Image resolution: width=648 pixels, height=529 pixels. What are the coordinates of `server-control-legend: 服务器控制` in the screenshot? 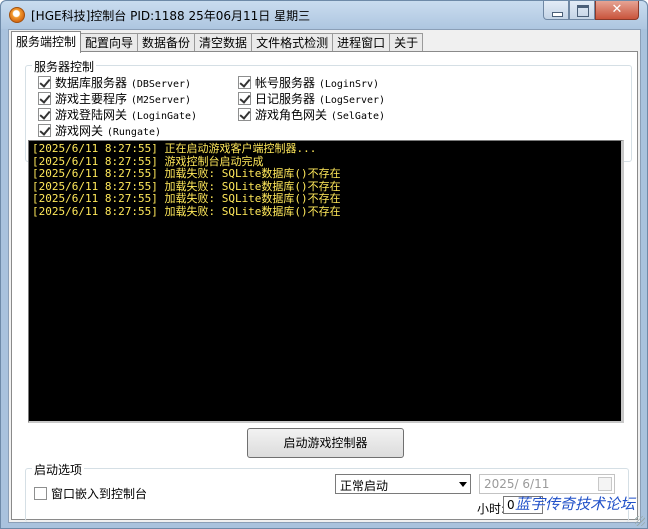 It's located at (64, 66).